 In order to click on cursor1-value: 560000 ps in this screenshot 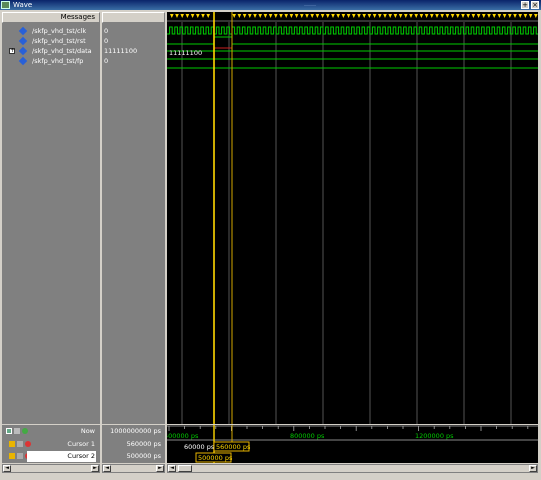, I will do `click(143, 444)`.